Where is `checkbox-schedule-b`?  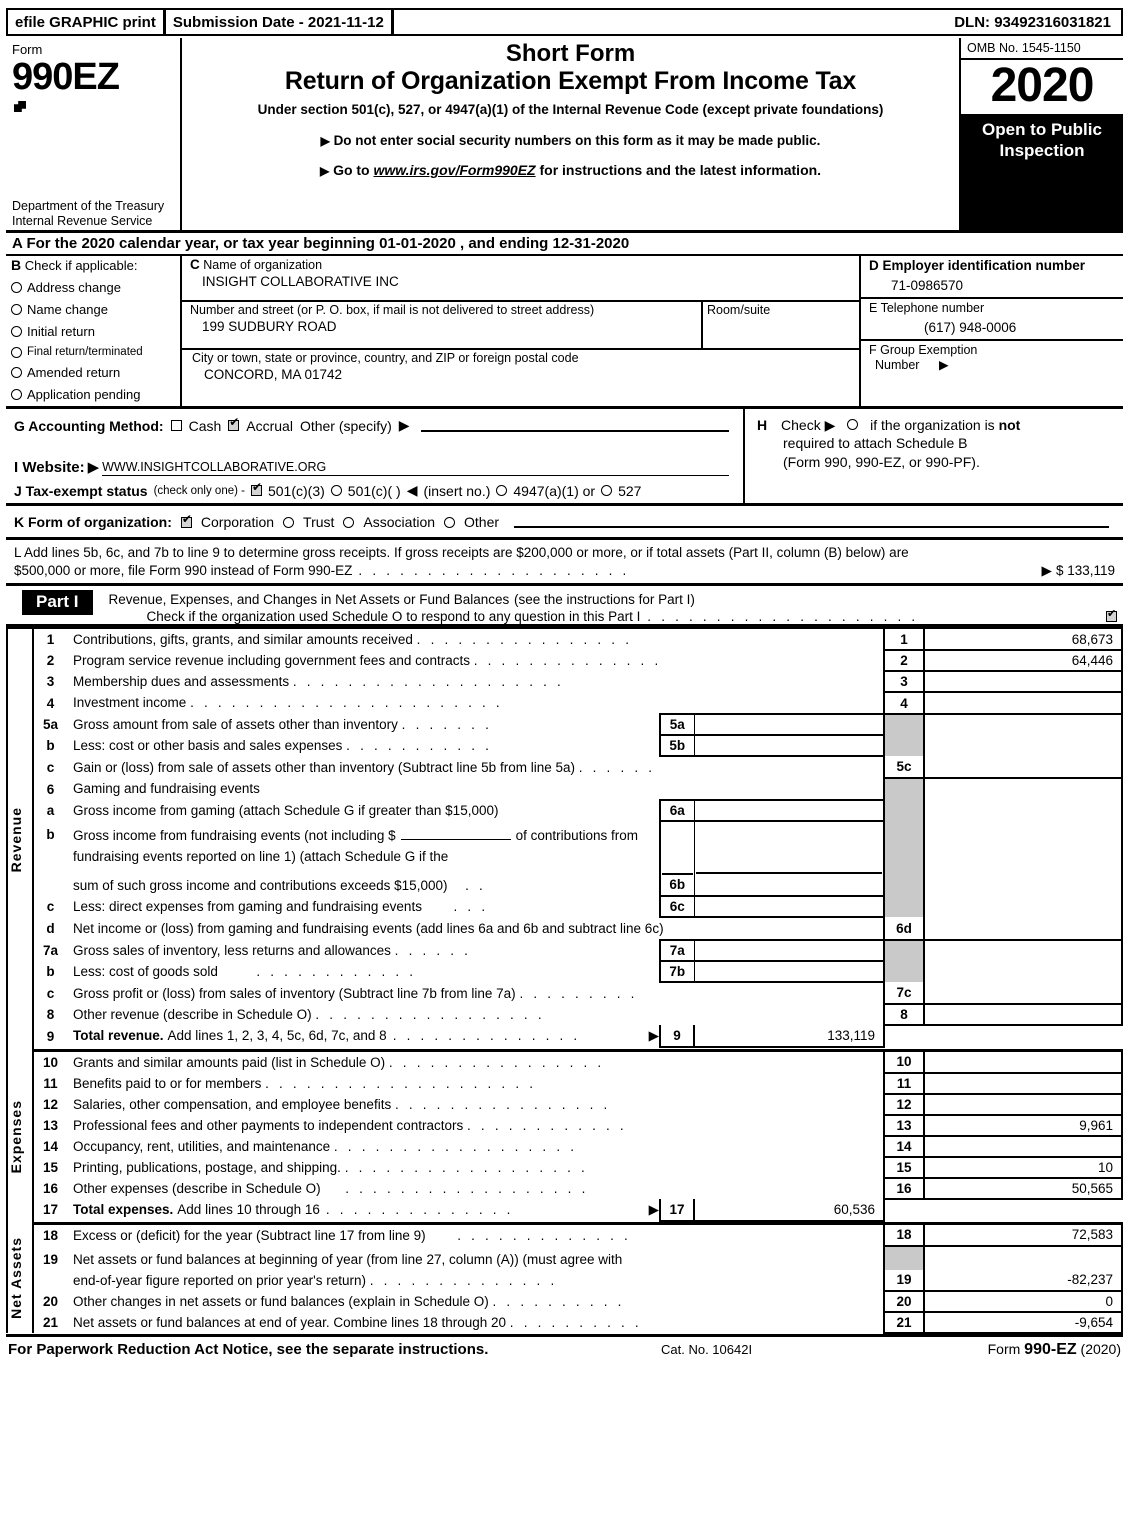
checkbox-schedule-b is located at coordinates (853, 424).